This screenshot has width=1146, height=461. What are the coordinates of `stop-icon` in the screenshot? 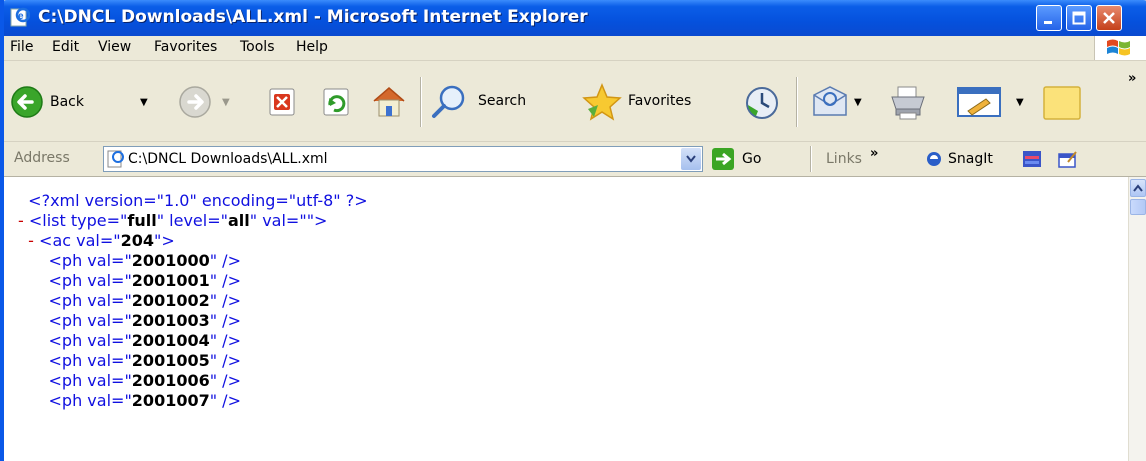 It's located at (283, 102).